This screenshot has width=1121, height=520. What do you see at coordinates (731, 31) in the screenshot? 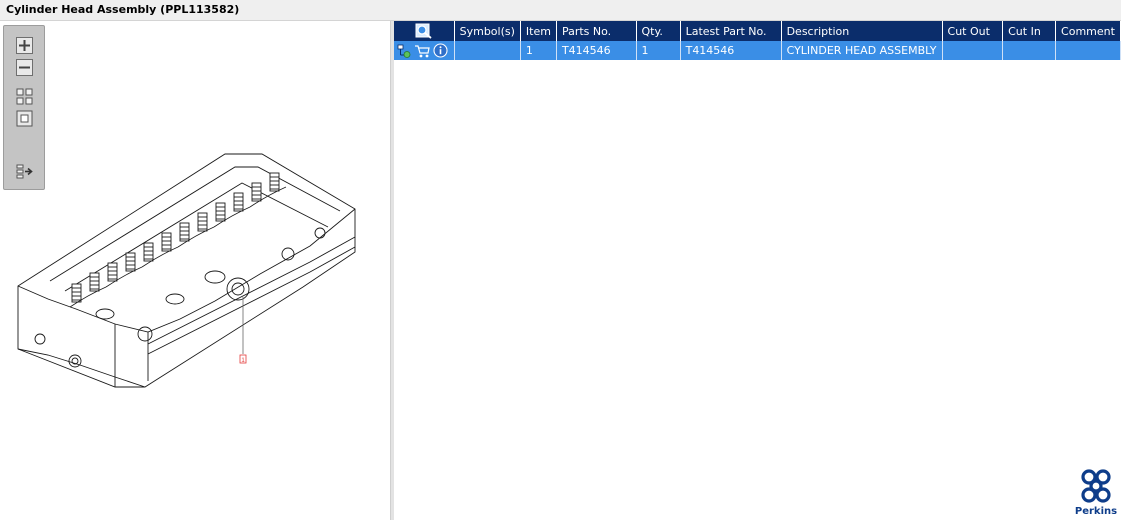
I see `column-header-latest-part-no: Latest Part No.` at bounding box center [731, 31].